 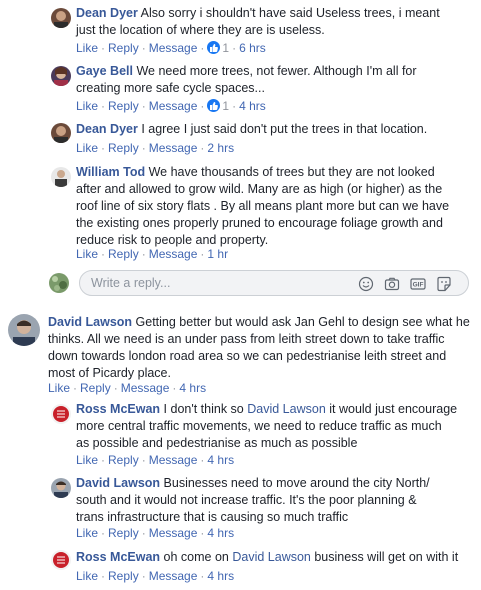 I want to click on comment-actions: Like · Reply · Message · 1 hr, so click(x=152, y=254).